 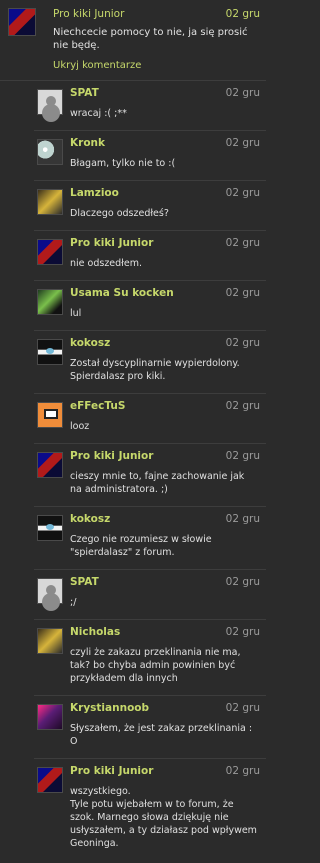 What do you see at coordinates (97, 406) in the screenshot?
I see `comment-author: eFFecTuS` at bounding box center [97, 406].